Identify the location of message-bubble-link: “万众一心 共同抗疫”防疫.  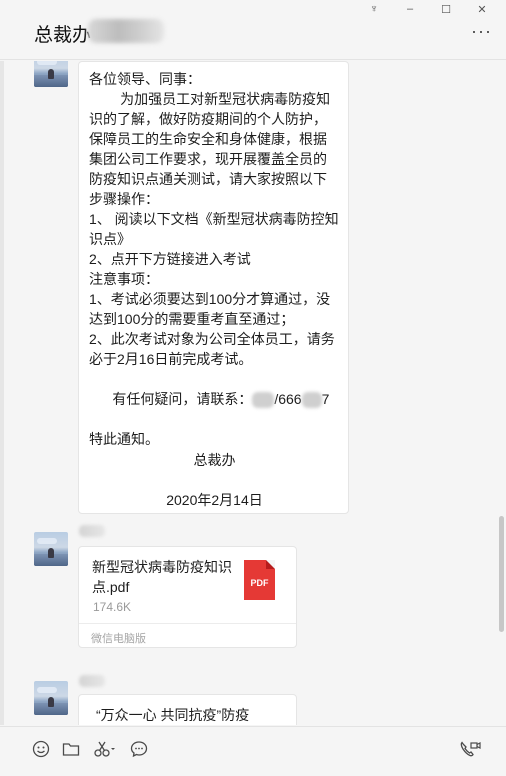
(187, 709).